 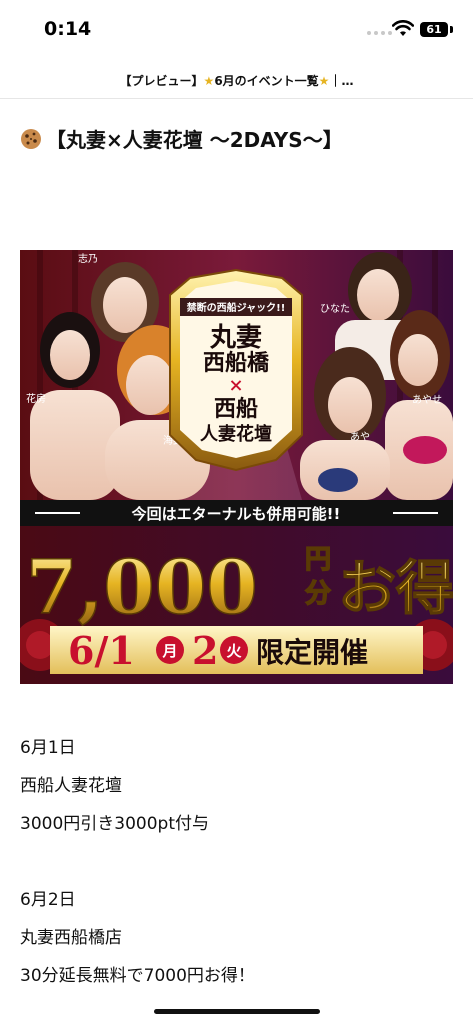 I want to click on post-title: 【丸妻×人妻花壇 〜2DAYS〜】, so click(x=240, y=138).